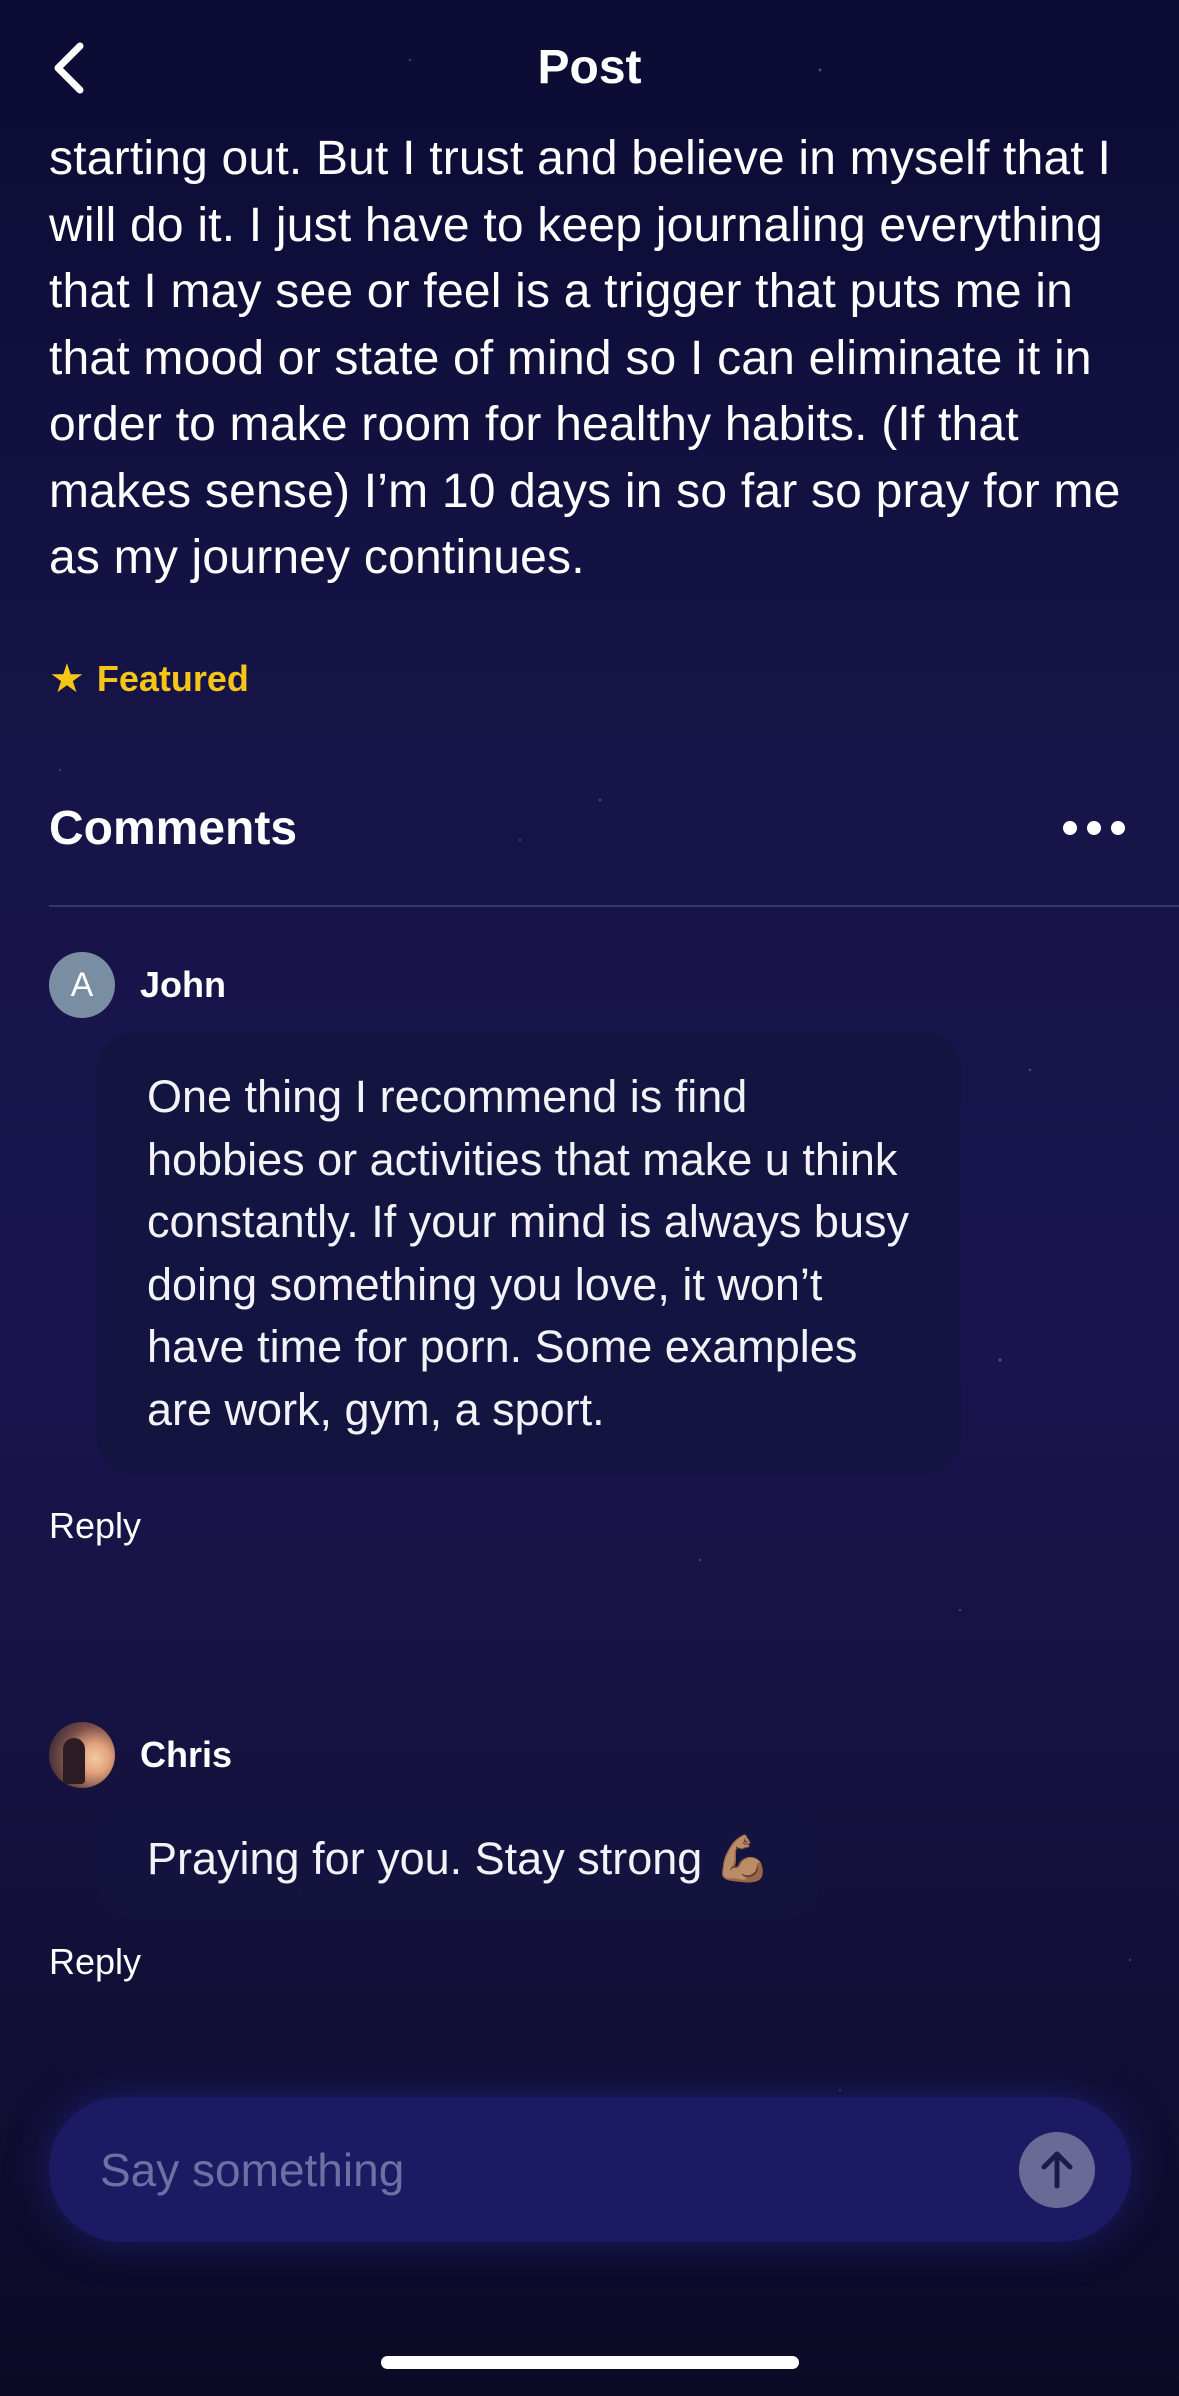 Image resolution: width=1179 pixels, height=2396 pixels. Describe the element at coordinates (1070, 828) in the screenshot. I see `more-horizontal-icon` at that location.